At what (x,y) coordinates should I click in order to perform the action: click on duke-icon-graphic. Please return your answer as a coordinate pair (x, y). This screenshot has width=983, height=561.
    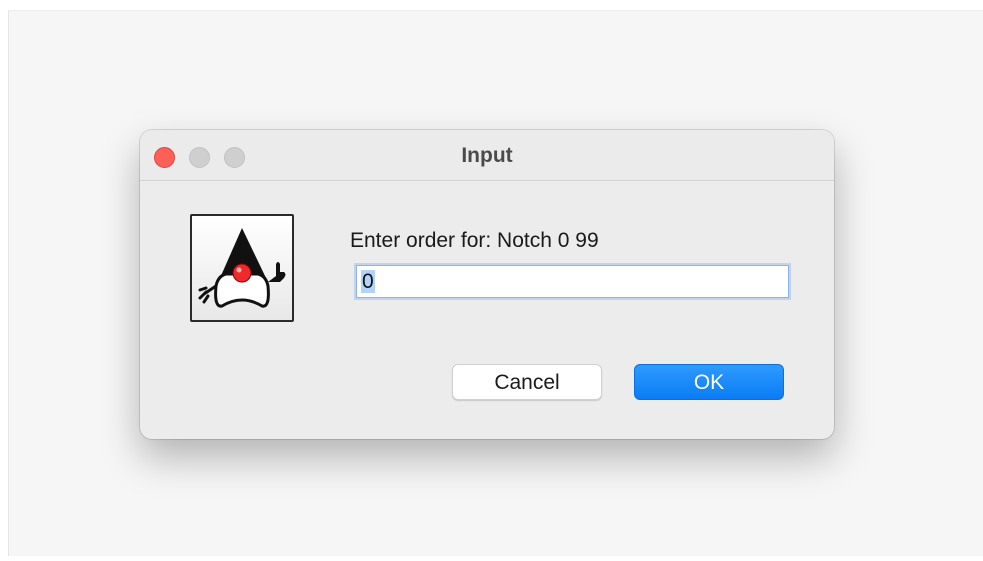
    Looking at the image, I should click on (242, 268).